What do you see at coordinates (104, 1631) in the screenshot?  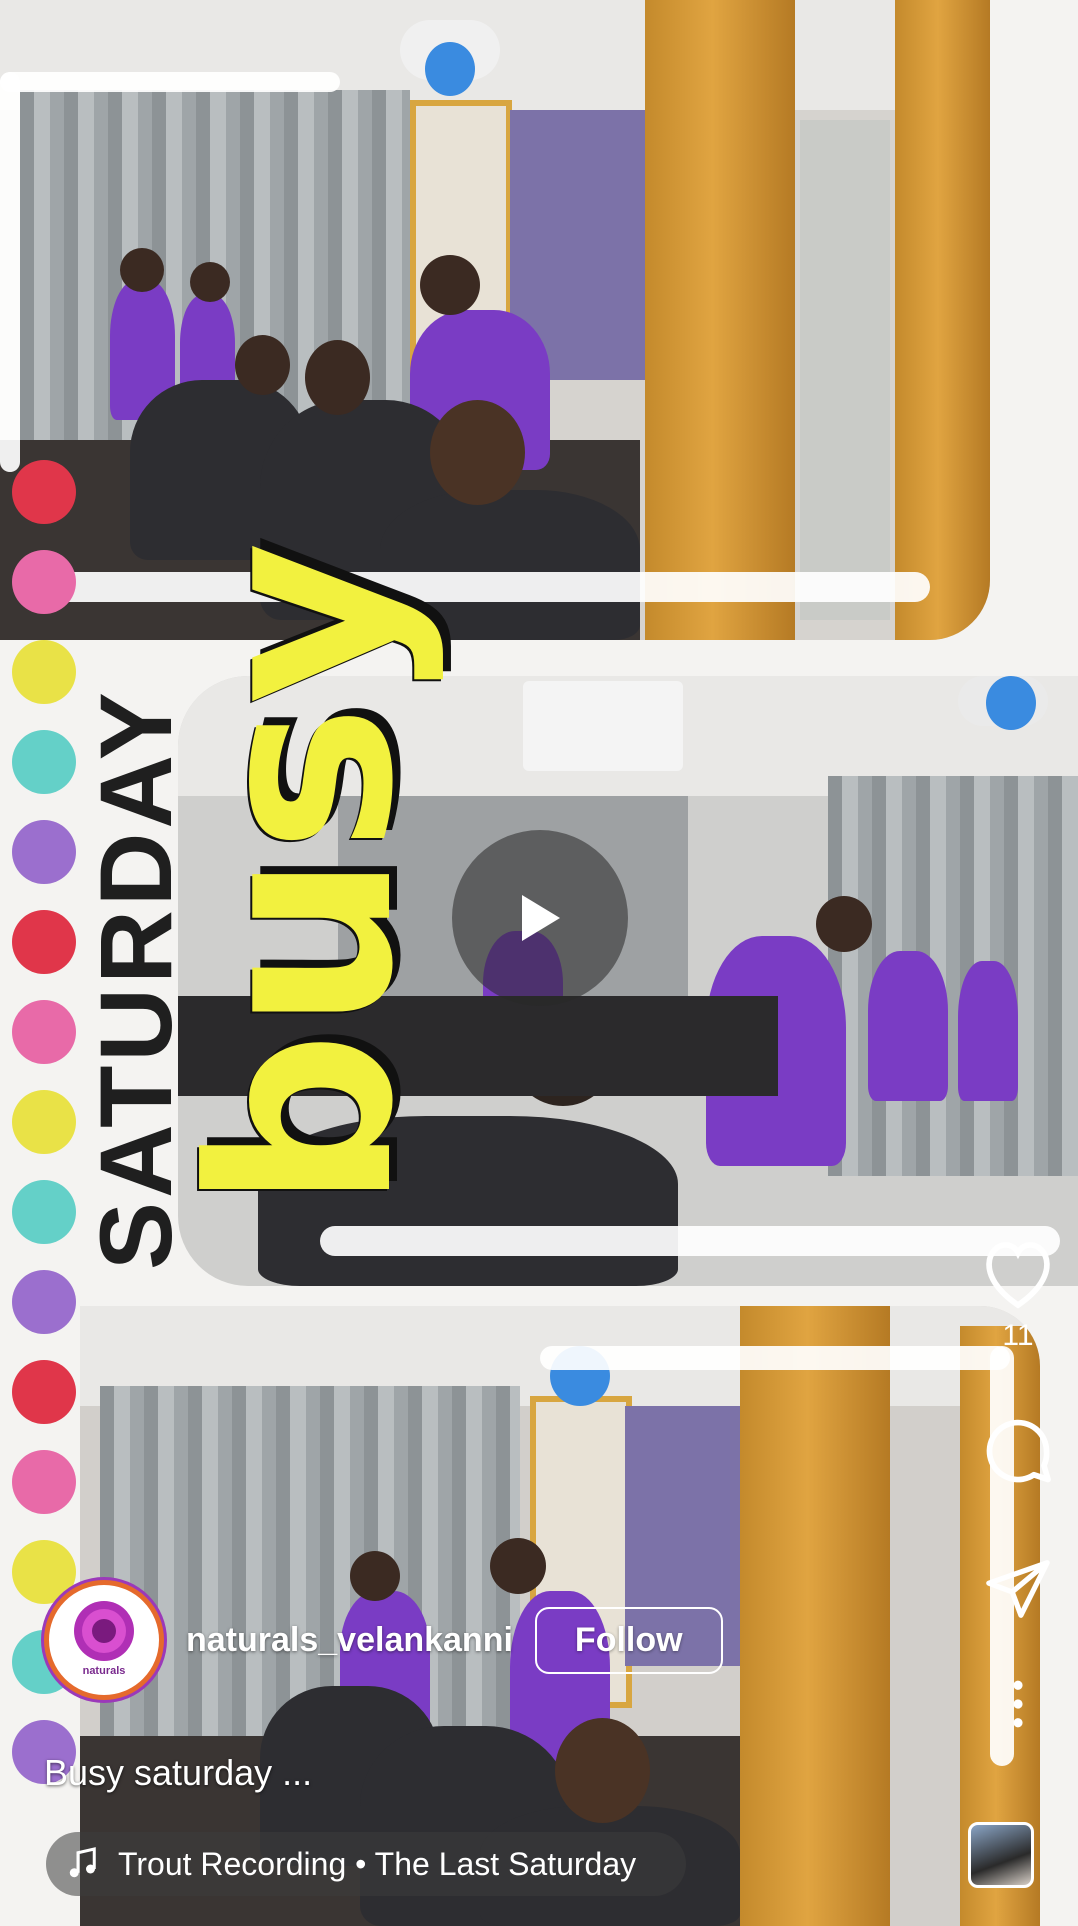 I see `flower-logo-icon` at bounding box center [104, 1631].